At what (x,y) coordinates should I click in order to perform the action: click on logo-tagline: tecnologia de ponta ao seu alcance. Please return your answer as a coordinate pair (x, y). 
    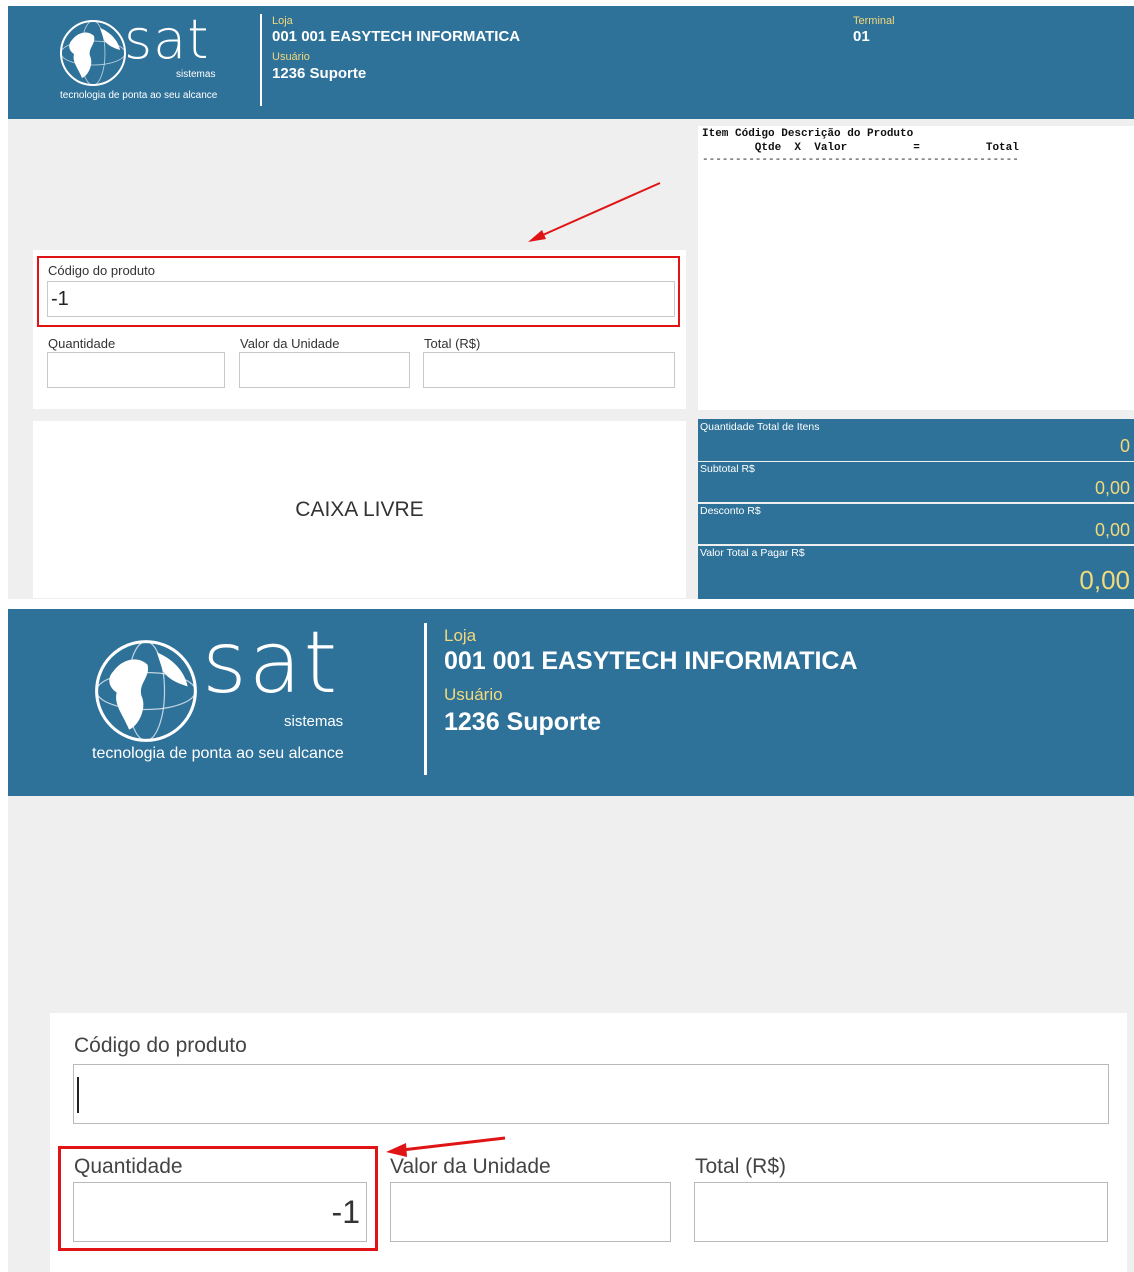
    Looking at the image, I should click on (139, 95).